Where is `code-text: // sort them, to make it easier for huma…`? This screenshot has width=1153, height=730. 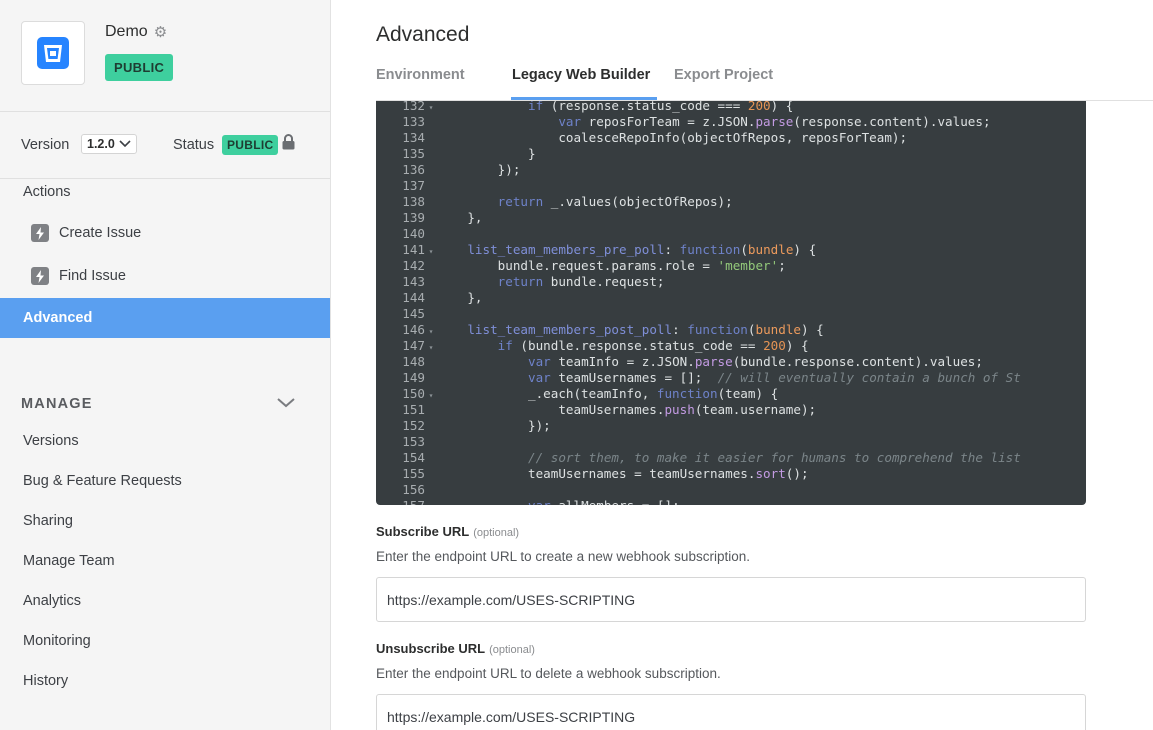 code-text: // sort them, to make it easier for huma… is located at coordinates (774, 457).